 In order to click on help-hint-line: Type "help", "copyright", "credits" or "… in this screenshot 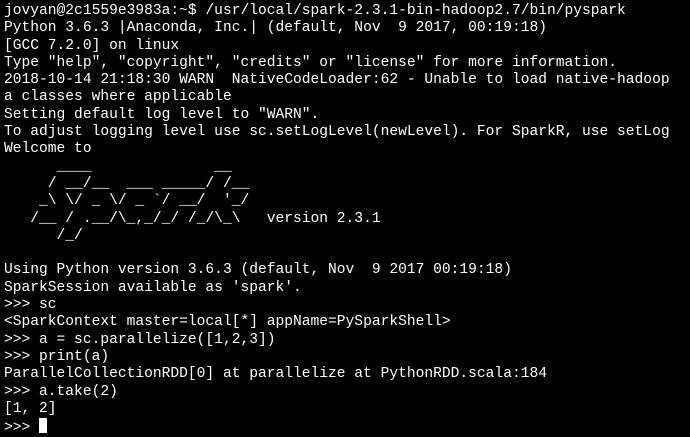, I will do `click(311, 62)`.